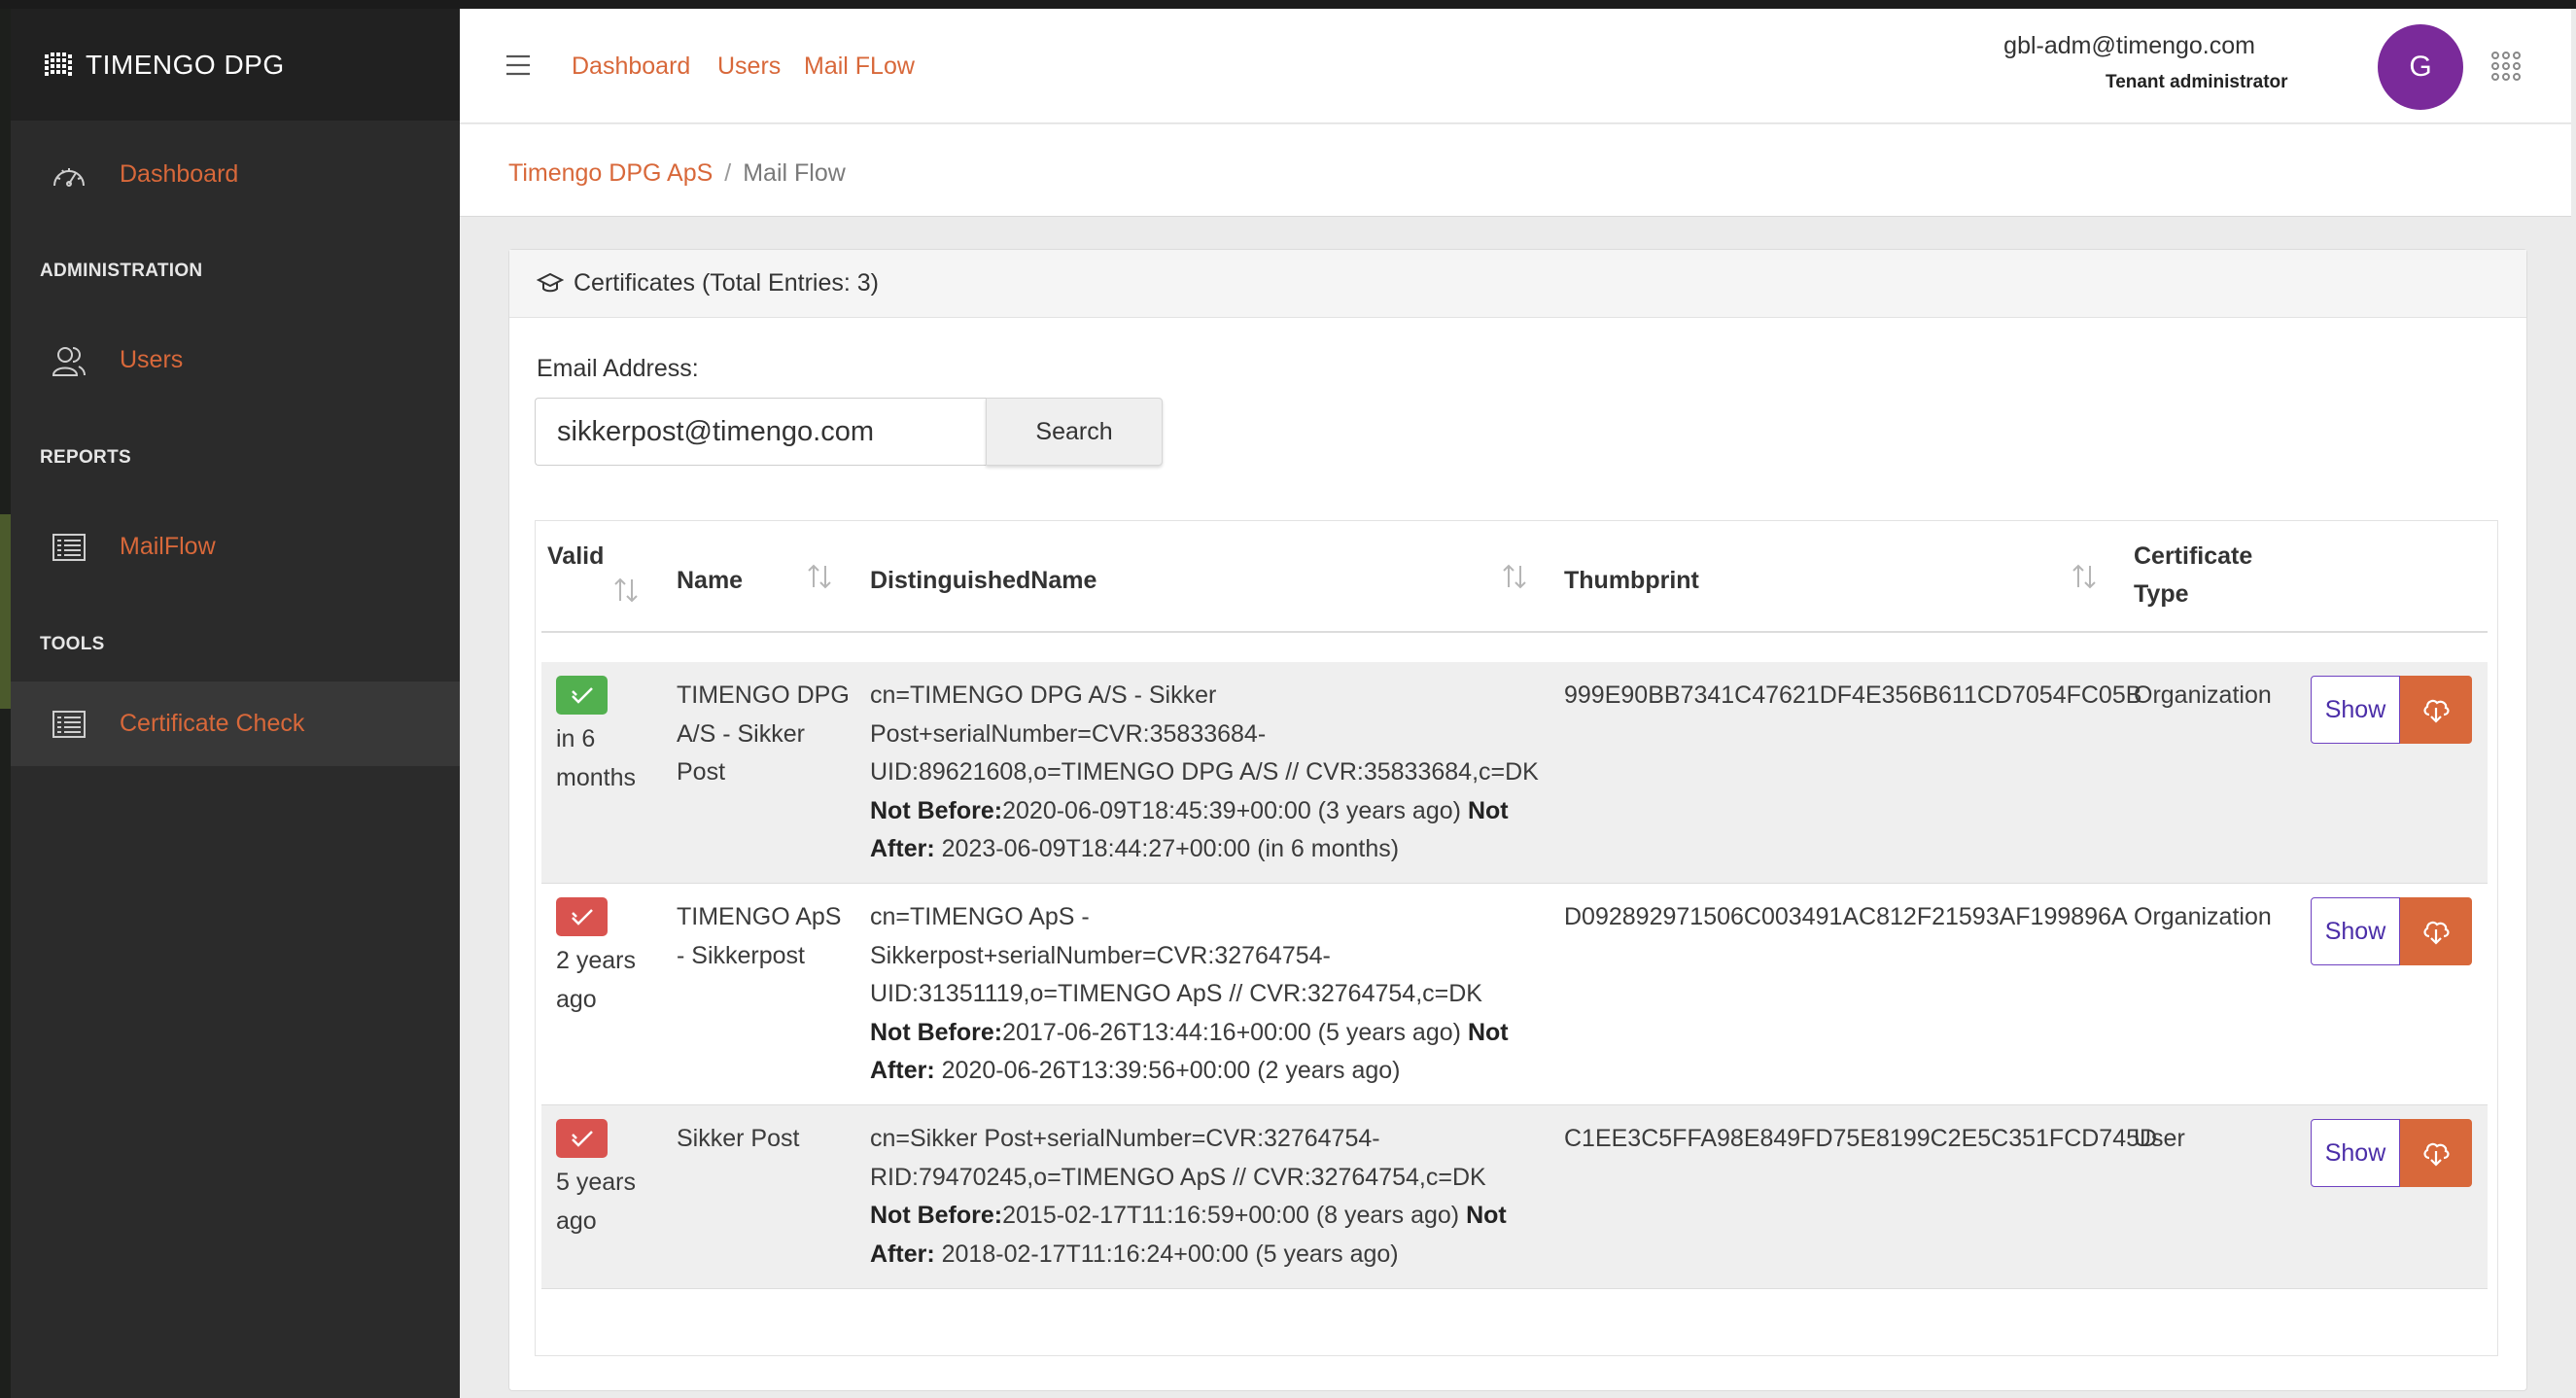 Image resolution: width=2576 pixels, height=1398 pixels. I want to click on not-before-value: 2015-02-17T11:16:59+00:00 (8 years ago), so click(1231, 1215).